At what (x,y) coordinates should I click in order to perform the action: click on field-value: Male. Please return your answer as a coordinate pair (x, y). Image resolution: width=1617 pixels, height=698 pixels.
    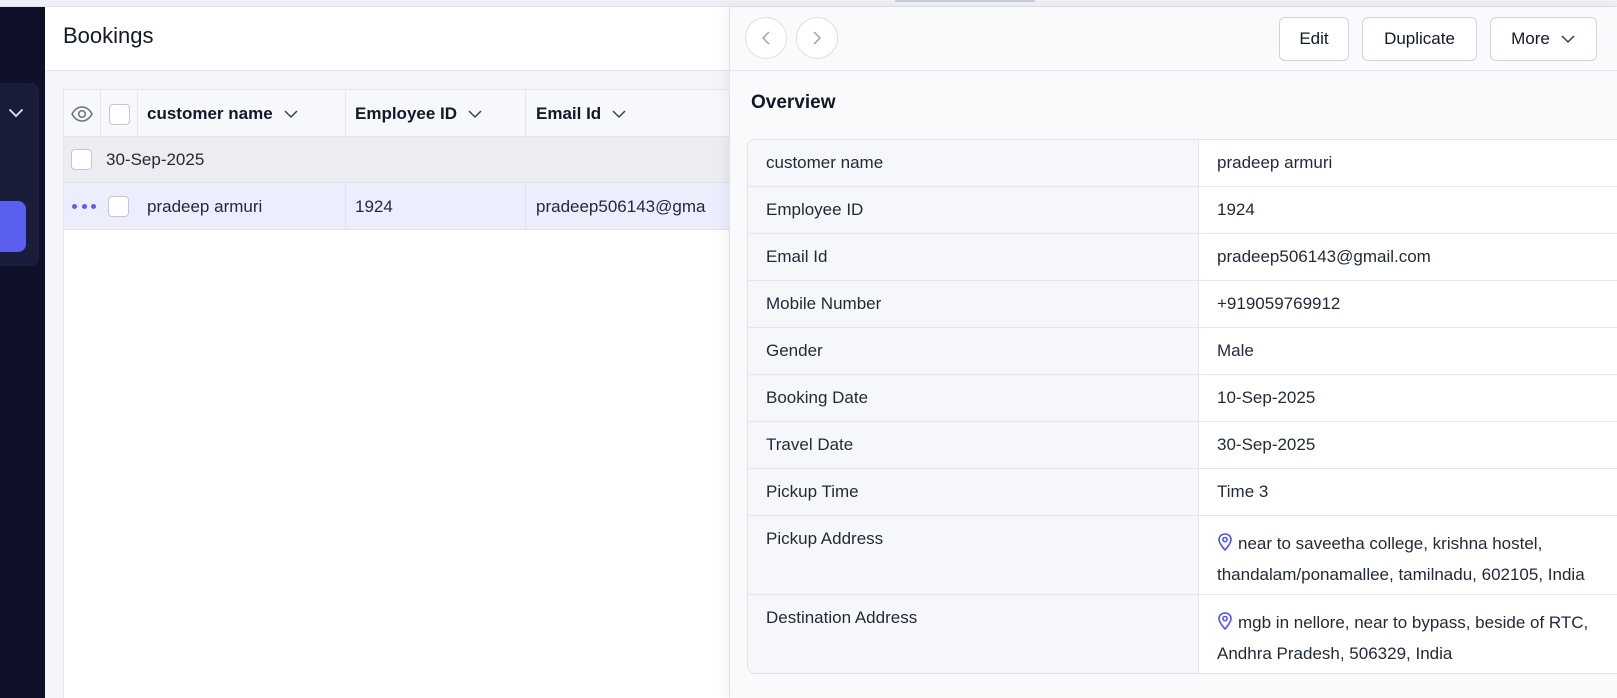
    Looking at the image, I should click on (1235, 350).